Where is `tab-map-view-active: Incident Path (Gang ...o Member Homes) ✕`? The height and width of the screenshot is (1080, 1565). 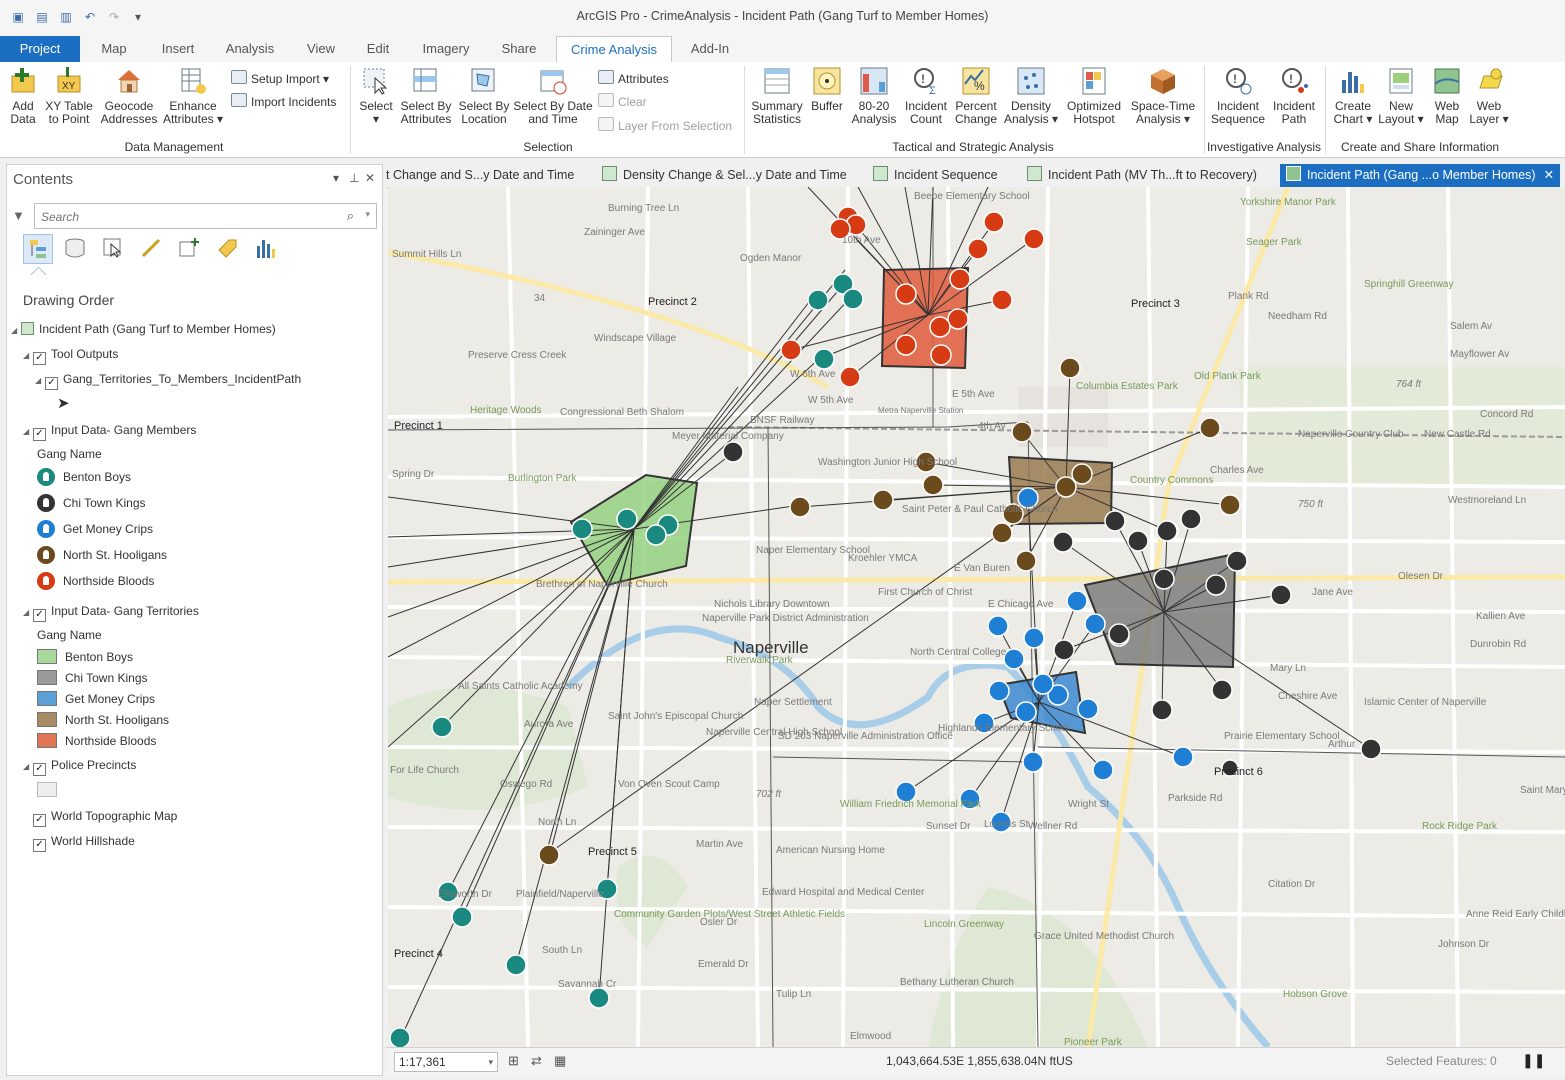 tab-map-view-active: Incident Path (Gang ...o Member Homes) ✕ is located at coordinates (1420, 175).